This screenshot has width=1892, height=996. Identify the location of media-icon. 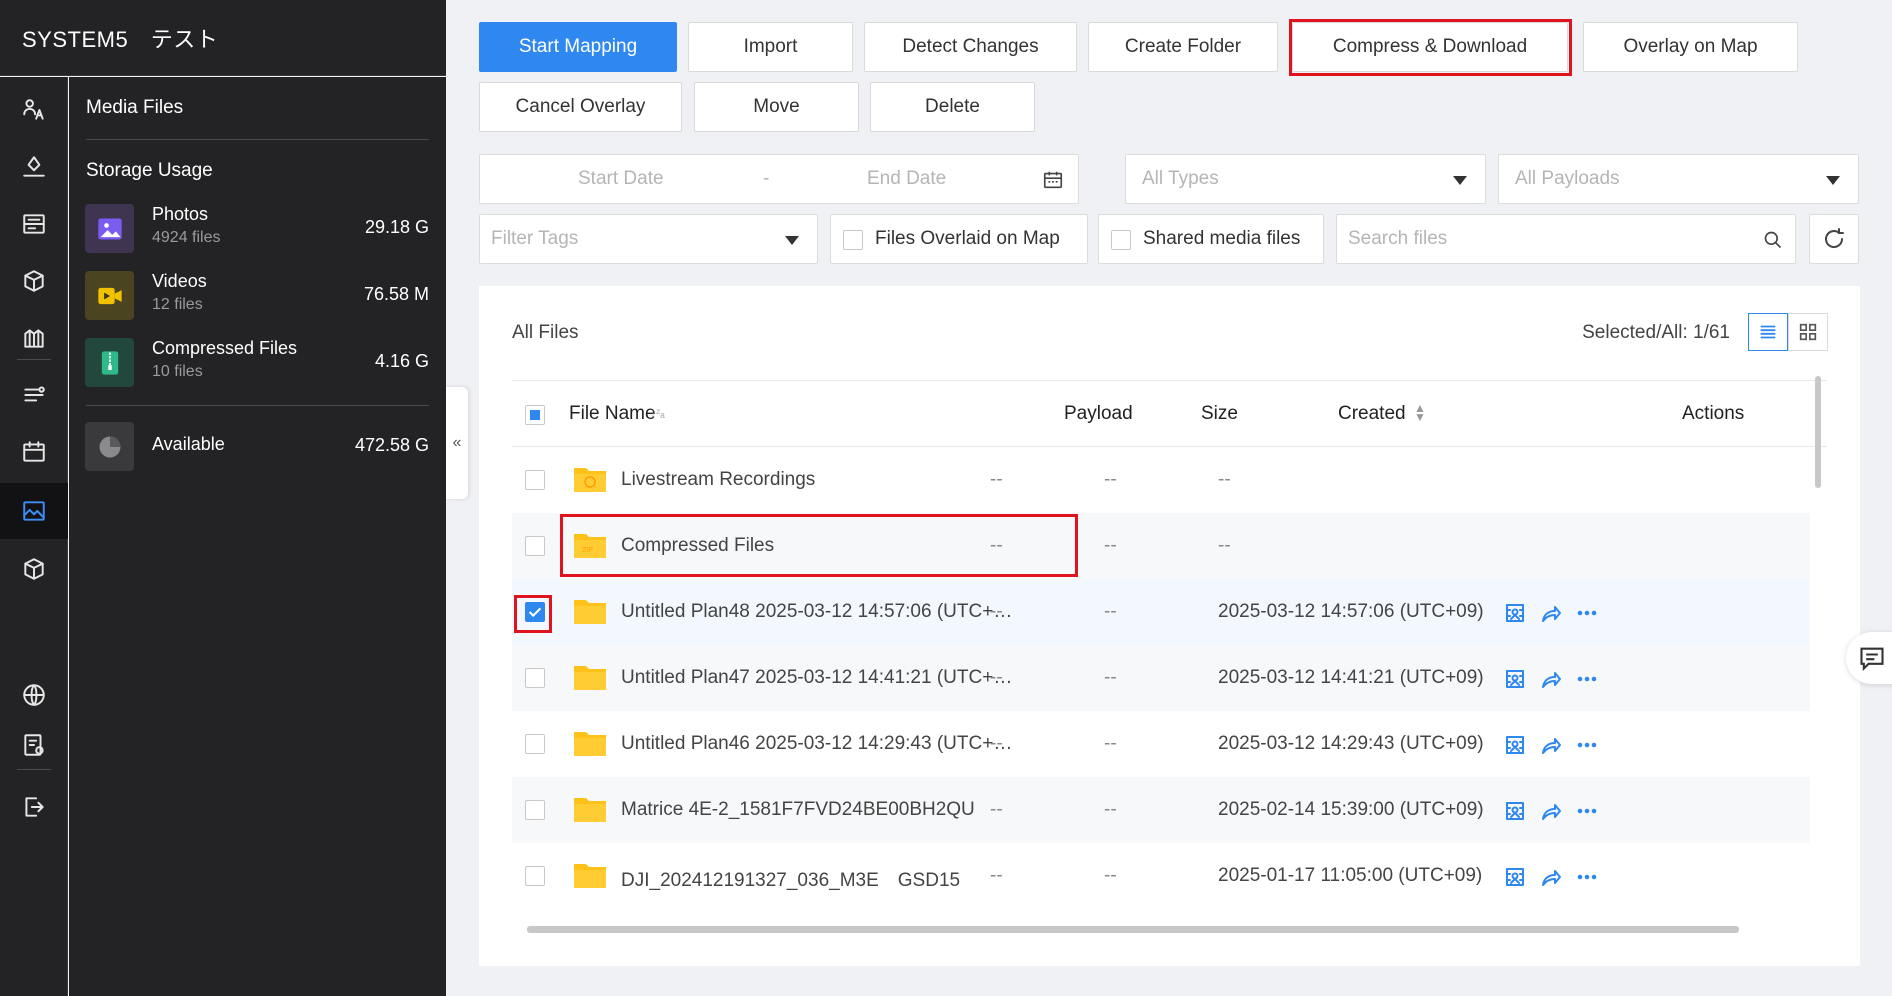
(34, 511).